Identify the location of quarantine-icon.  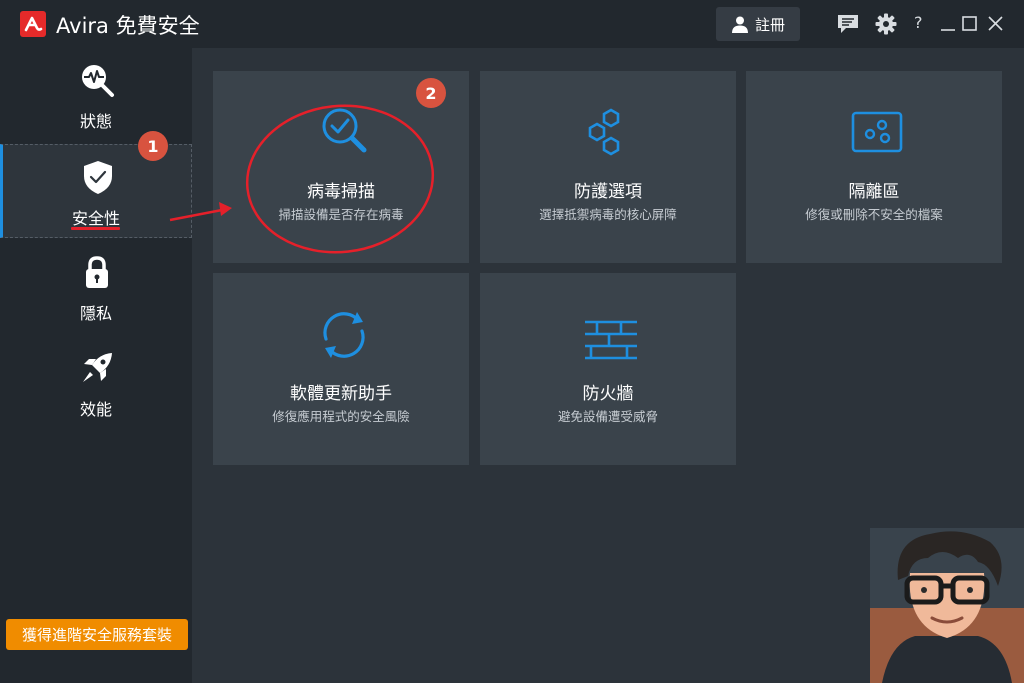
(877, 132).